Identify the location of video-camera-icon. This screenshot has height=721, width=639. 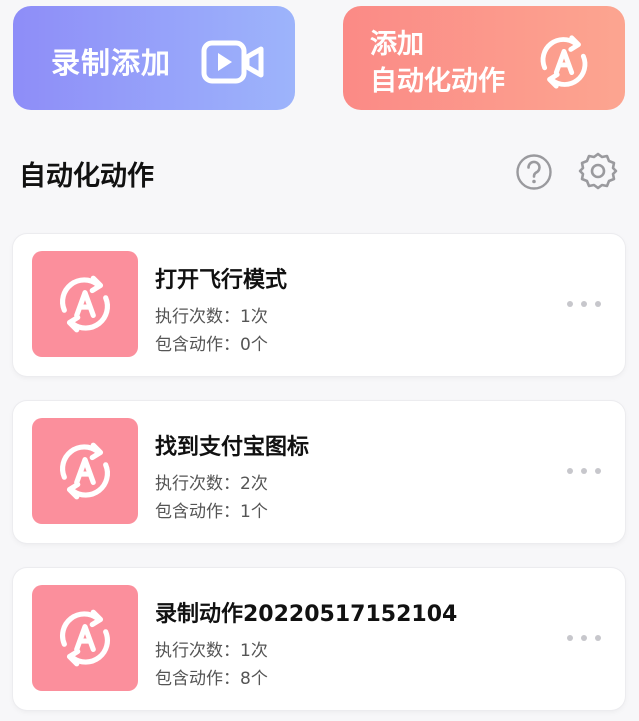
(232, 62).